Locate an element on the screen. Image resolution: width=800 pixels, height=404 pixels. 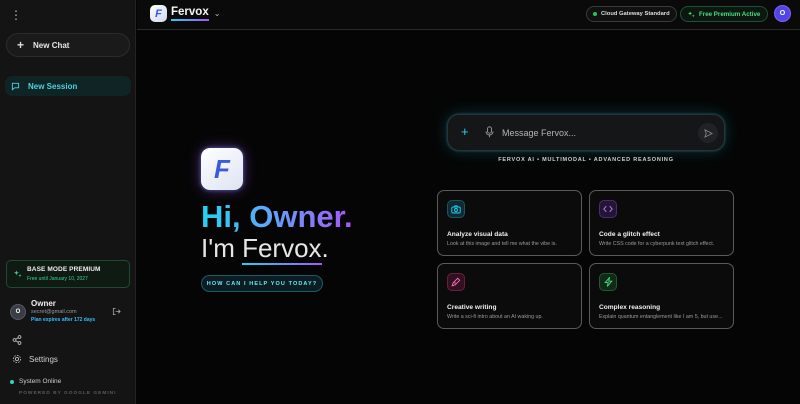
message-input is located at coordinates (592, 133).